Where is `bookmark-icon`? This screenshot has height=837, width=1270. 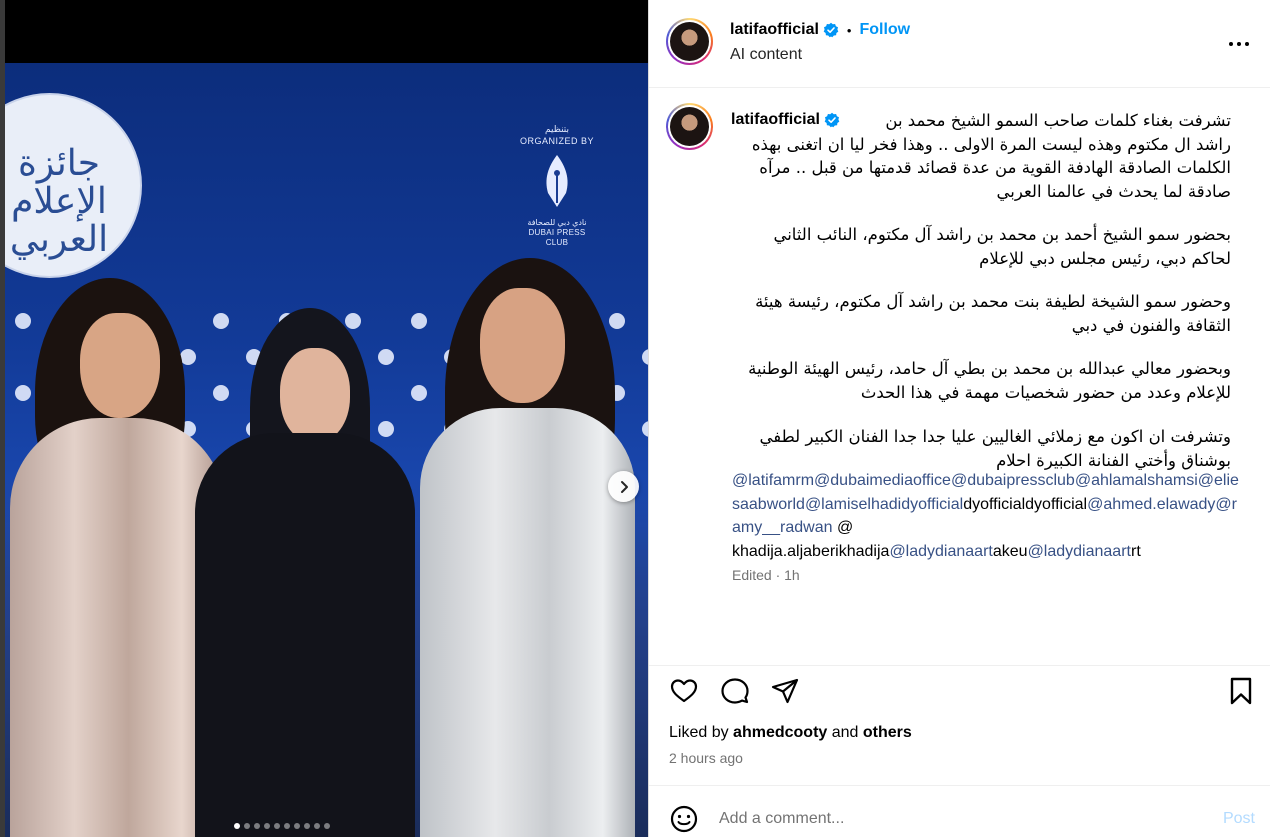
bookmark-icon is located at coordinates (1241, 691).